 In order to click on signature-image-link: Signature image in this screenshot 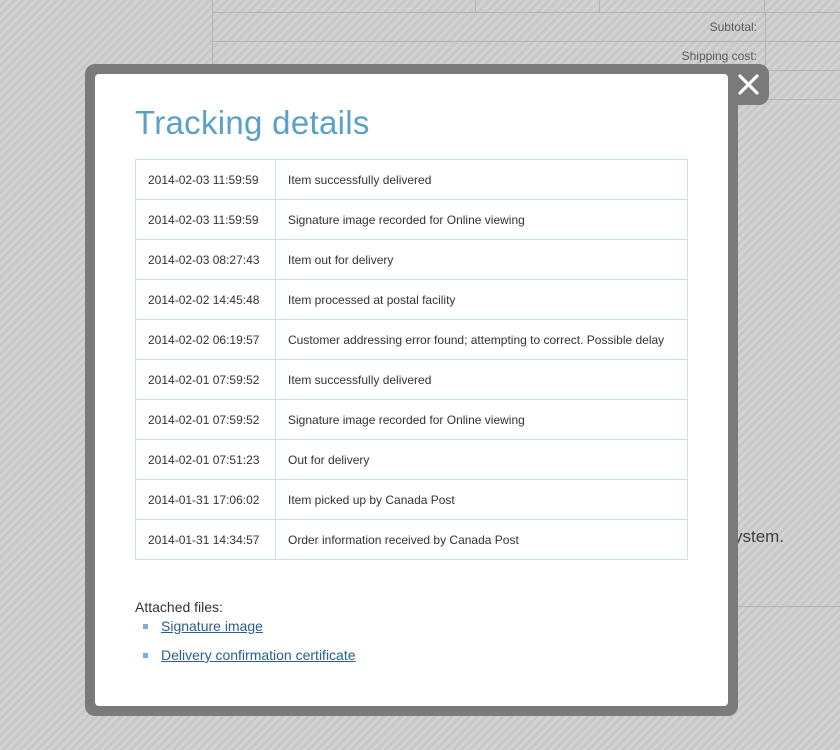, I will do `click(212, 626)`.